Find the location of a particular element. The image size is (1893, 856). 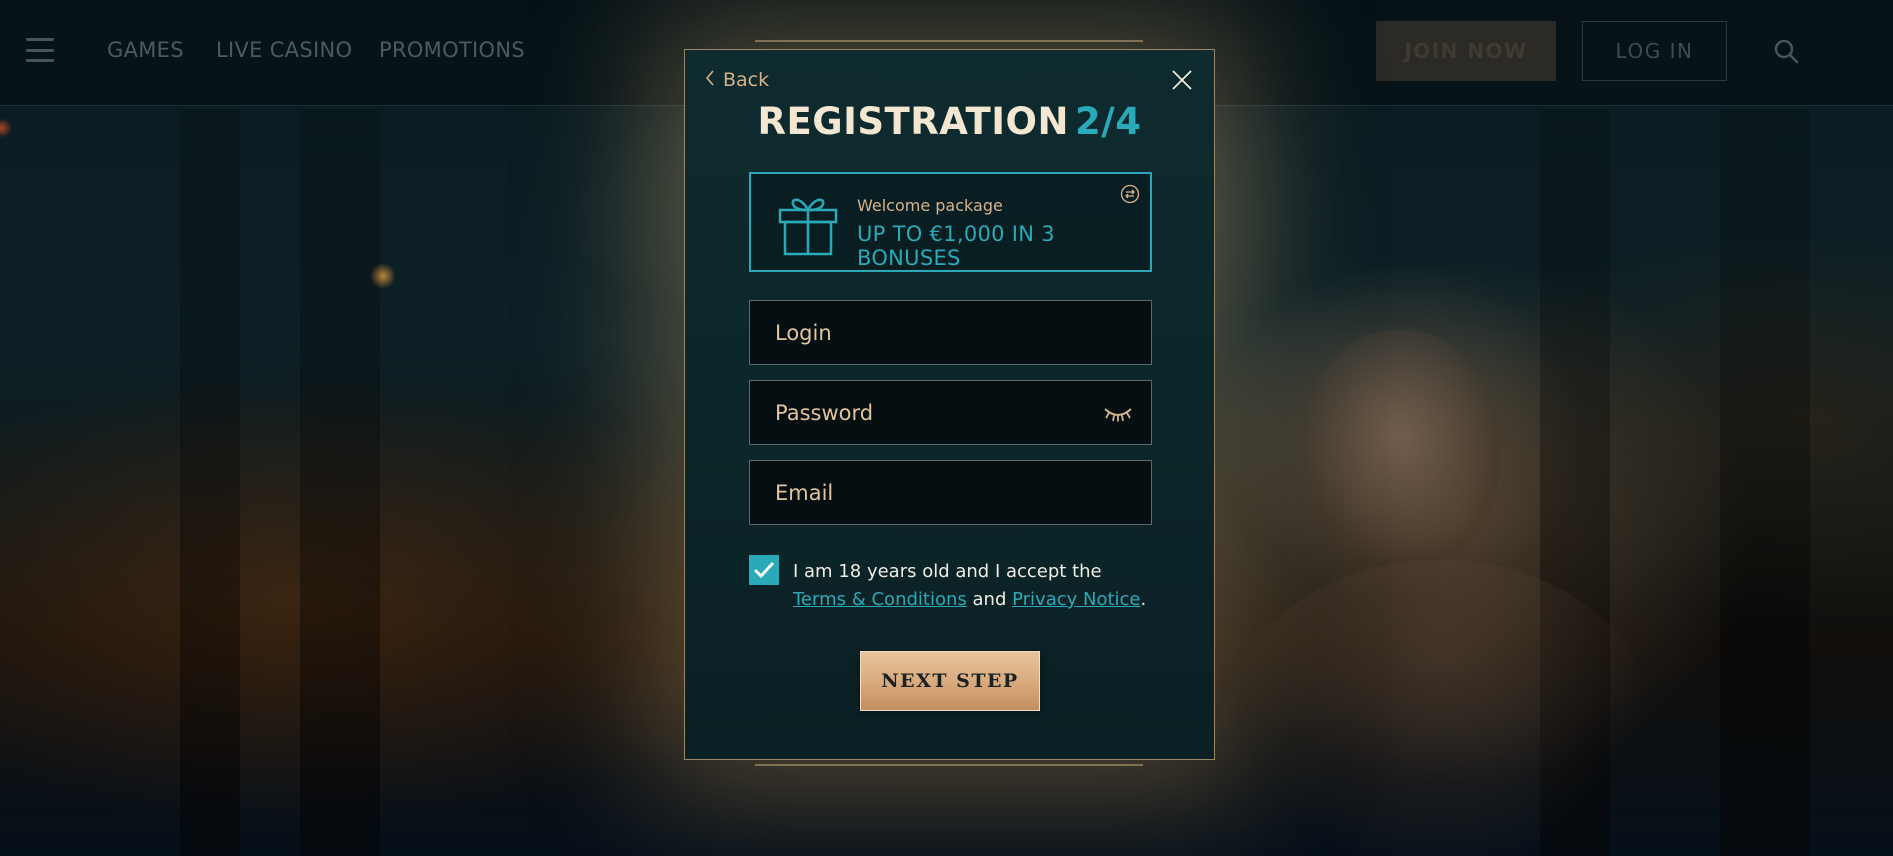

nav-live-casino: LIVE CASINO is located at coordinates (284, 50).